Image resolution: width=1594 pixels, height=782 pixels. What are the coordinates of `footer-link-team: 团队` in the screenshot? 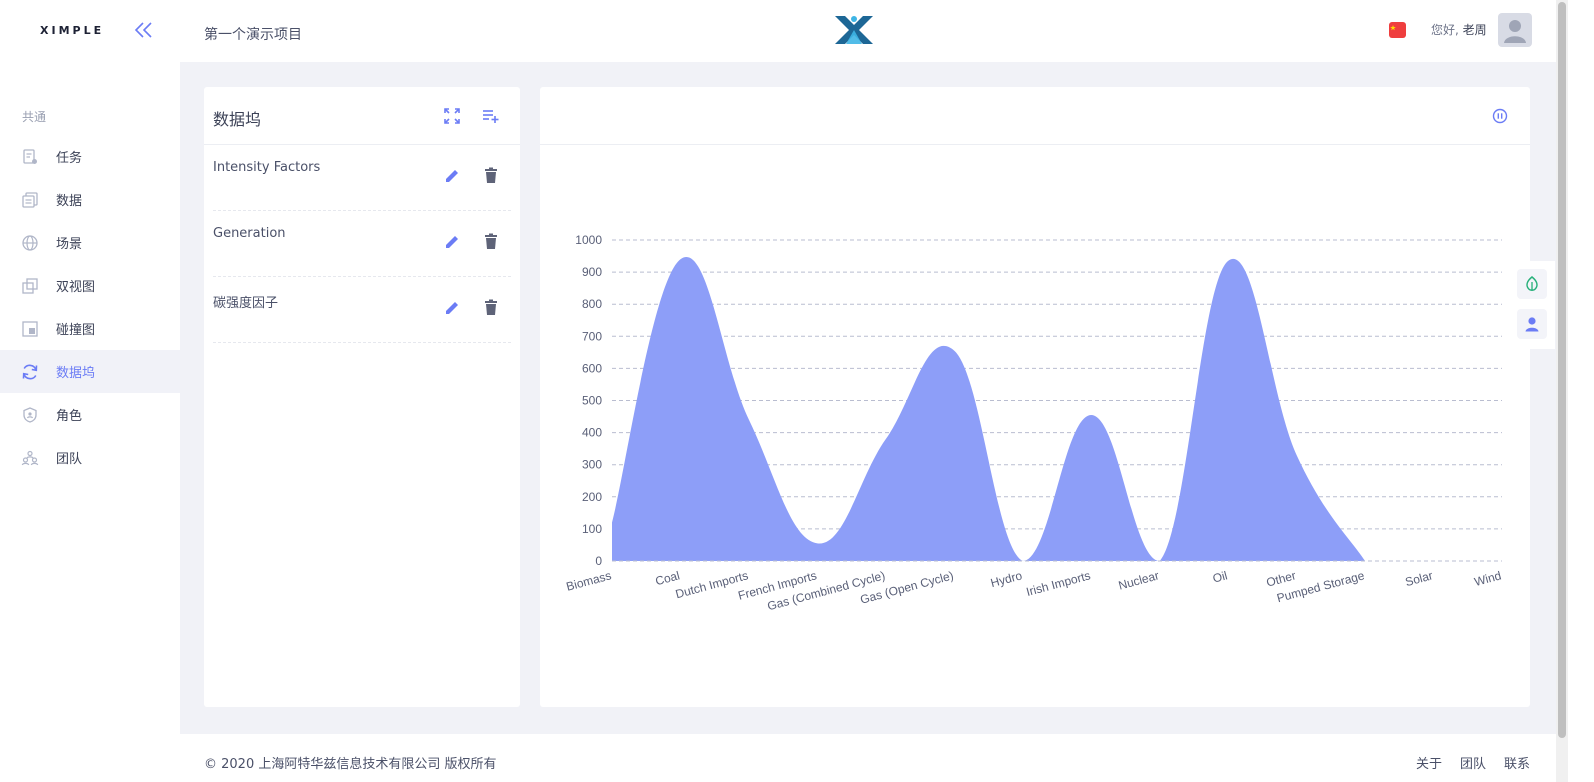 It's located at (1473, 762).